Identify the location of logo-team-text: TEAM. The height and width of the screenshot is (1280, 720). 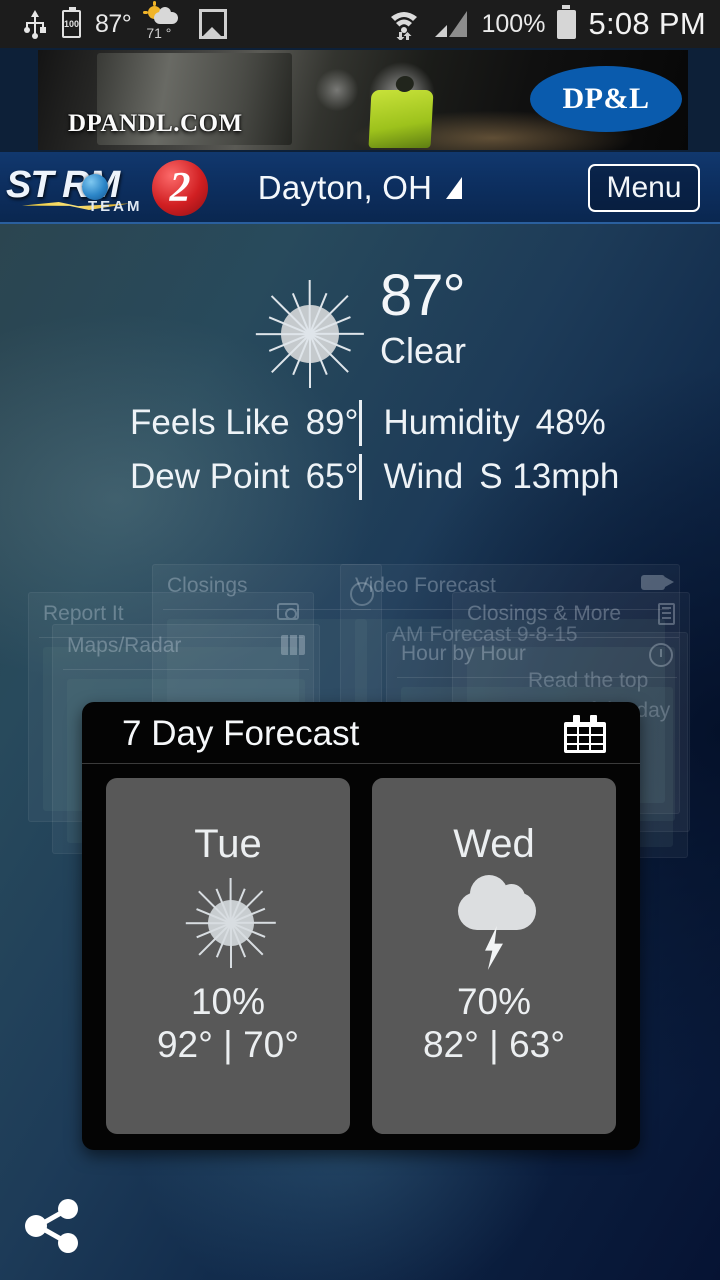
(115, 206).